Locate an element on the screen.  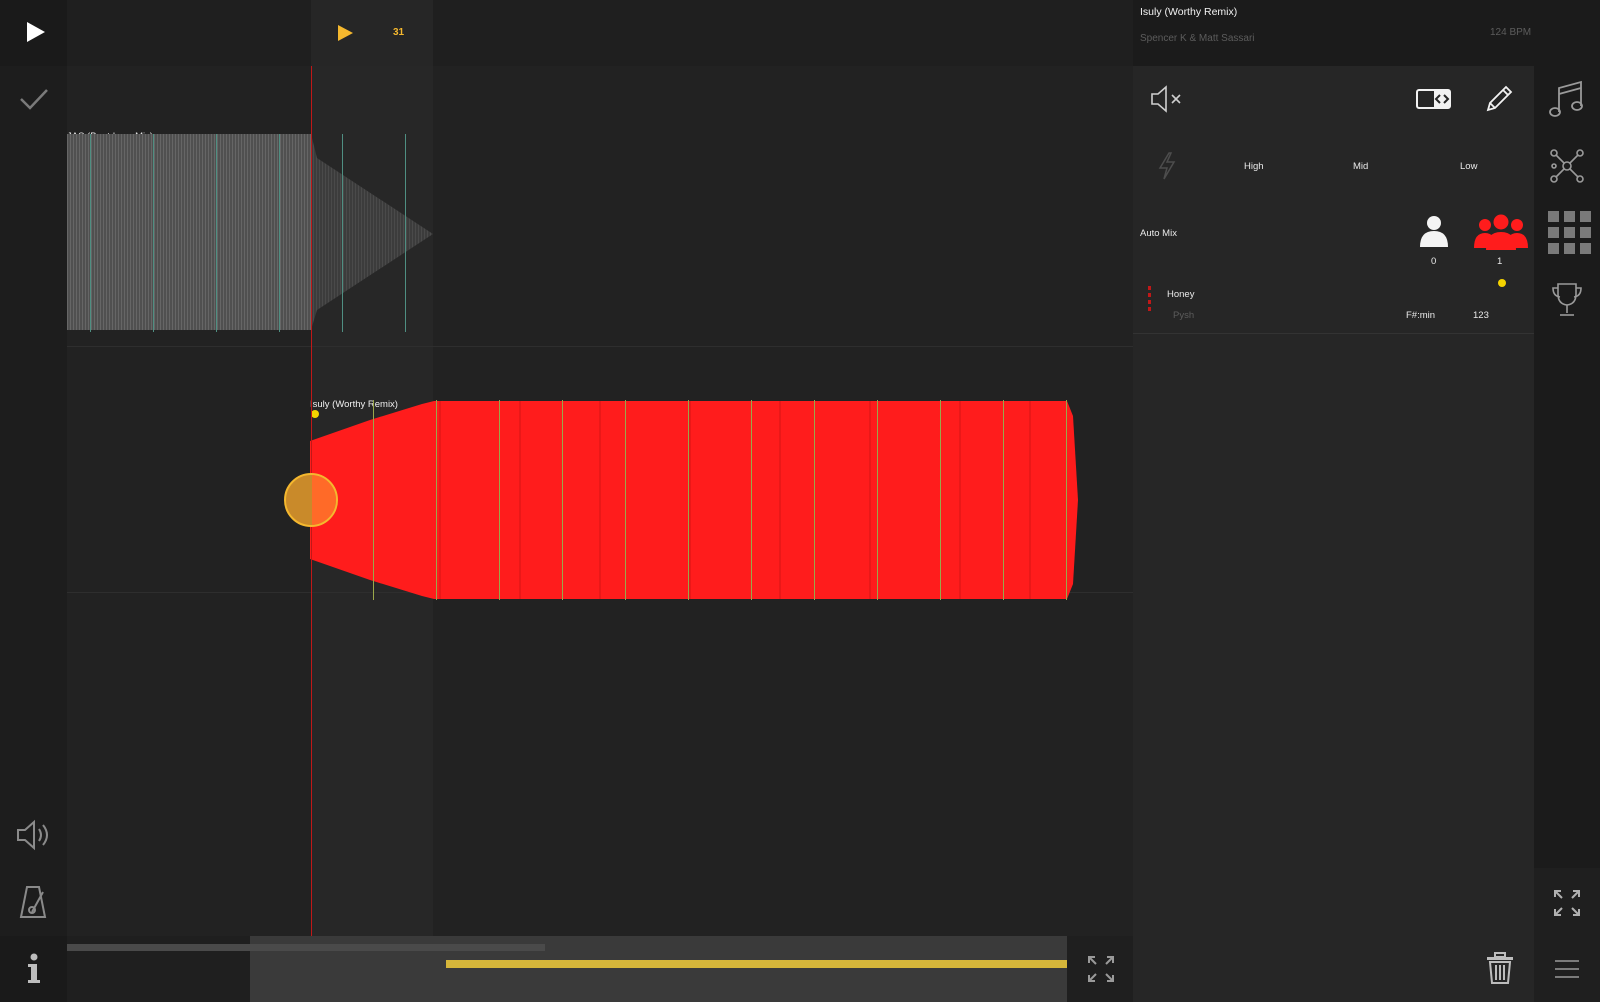
track-waveform-grey is located at coordinates (252, 233).